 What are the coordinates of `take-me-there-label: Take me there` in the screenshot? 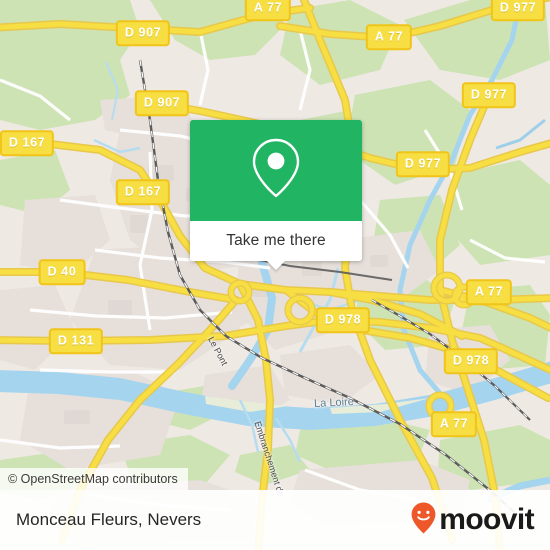 It's located at (276, 240).